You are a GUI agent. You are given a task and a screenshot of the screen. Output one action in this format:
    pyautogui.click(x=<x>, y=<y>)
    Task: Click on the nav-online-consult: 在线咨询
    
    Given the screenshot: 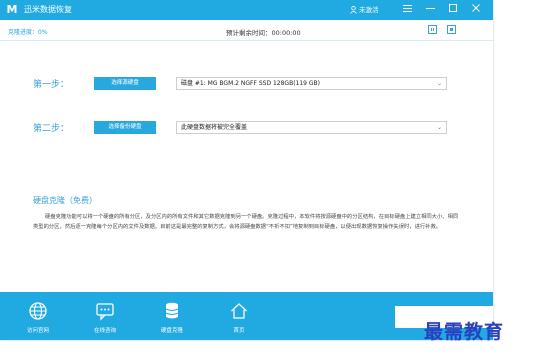 What is the action you would take?
    pyautogui.click(x=105, y=316)
    